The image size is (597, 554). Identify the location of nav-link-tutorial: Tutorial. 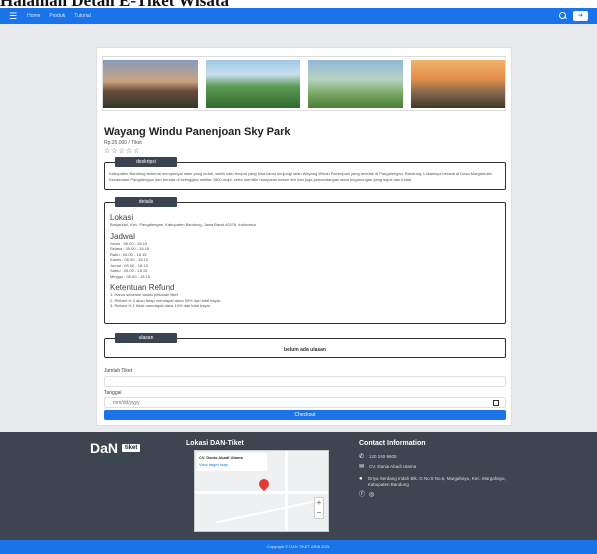
(82, 16).